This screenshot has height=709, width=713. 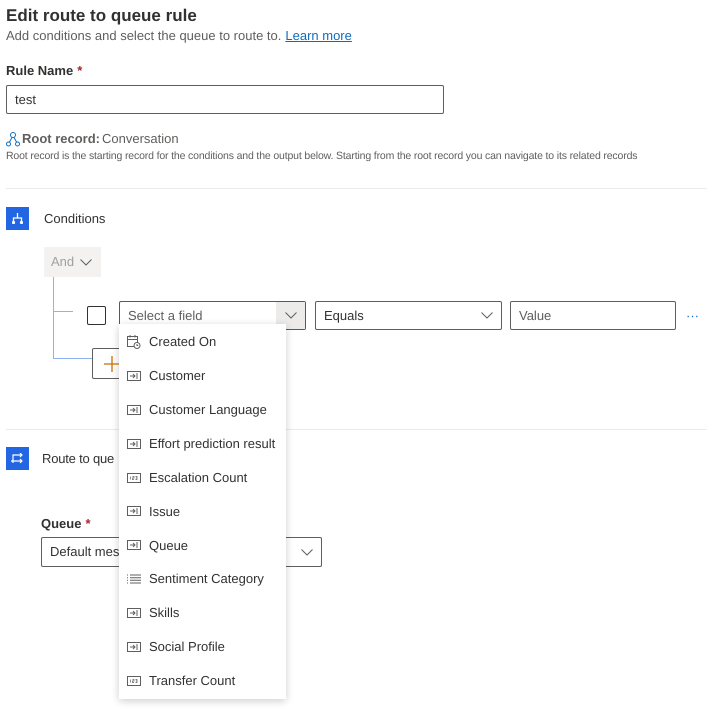 What do you see at coordinates (40, 71) in the screenshot?
I see `rule-name-label: Rule Name` at bounding box center [40, 71].